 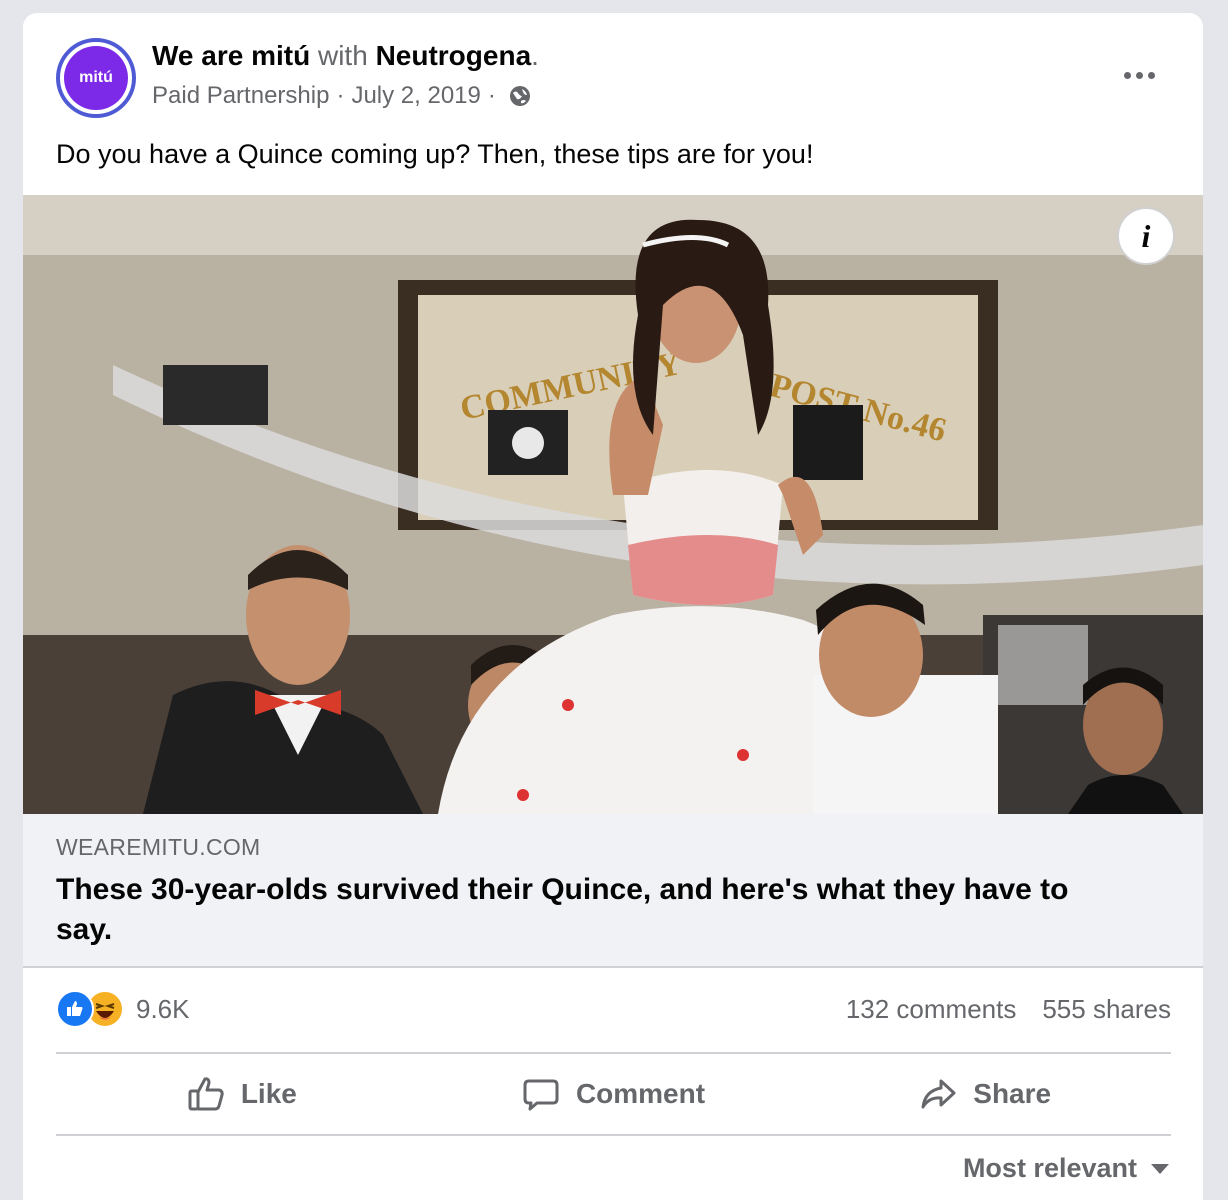 What do you see at coordinates (454, 55) in the screenshot?
I see `partner-name: Neutrogena` at bounding box center [454, 55].